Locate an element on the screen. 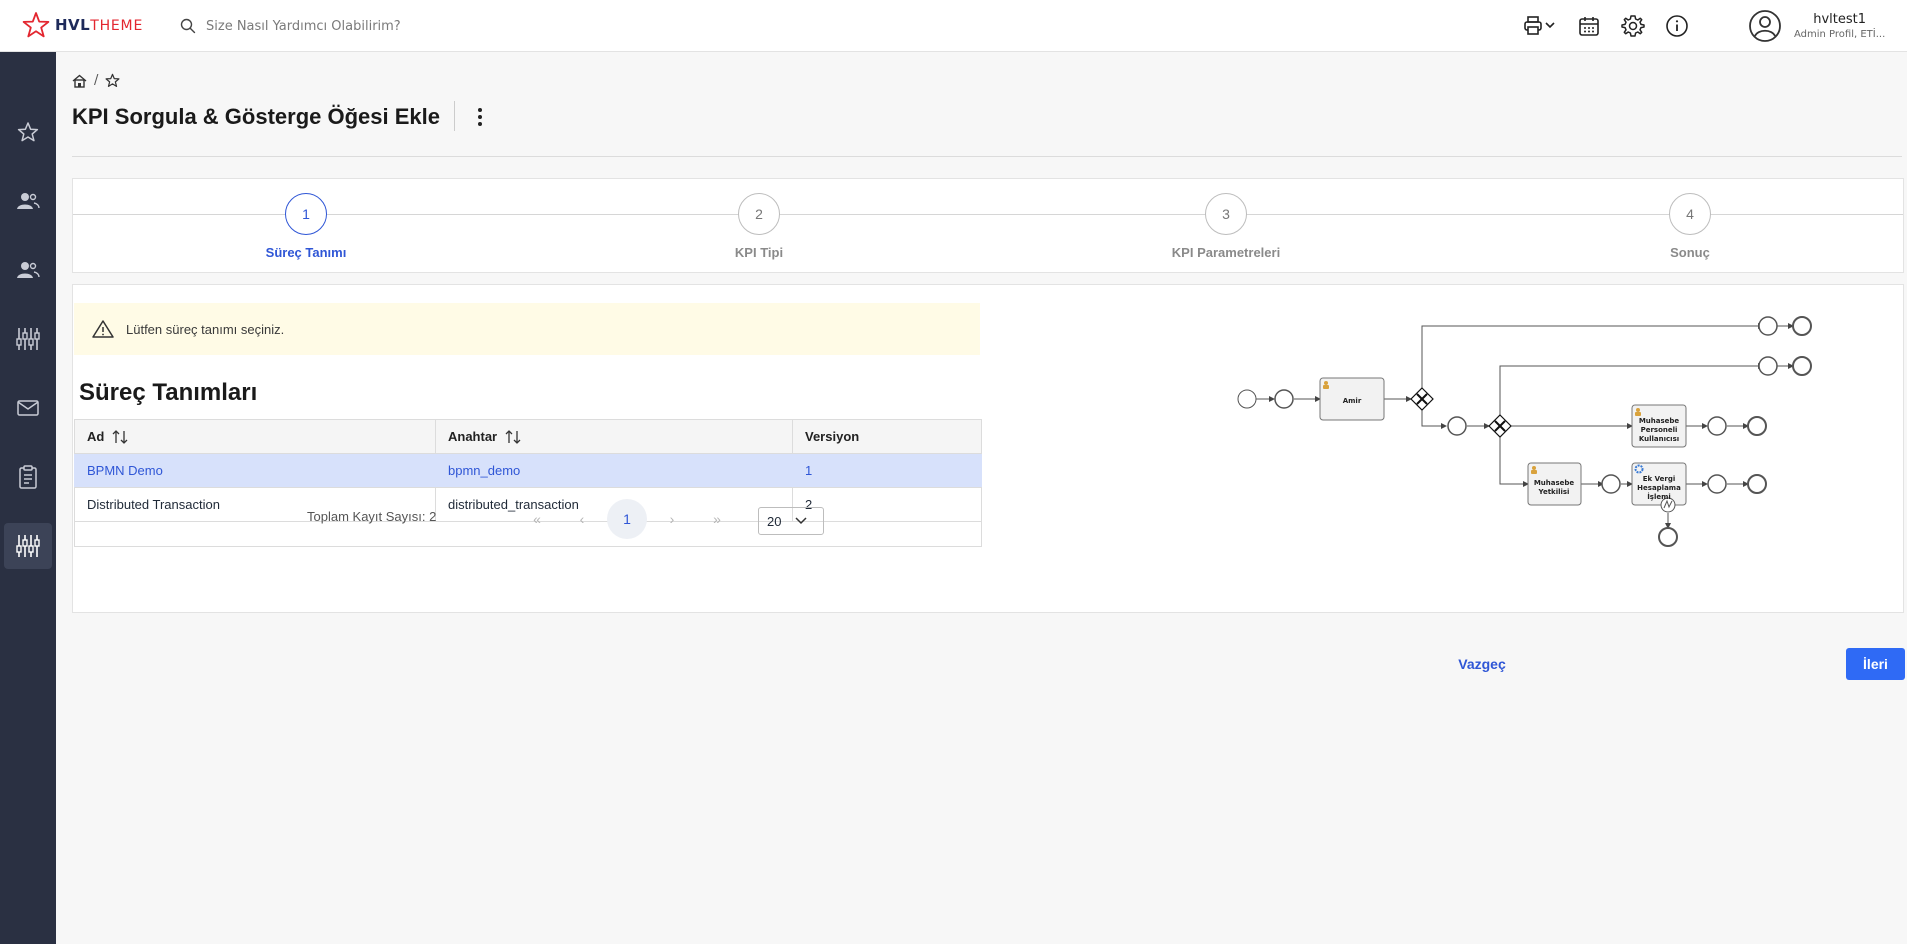 The height and width of the screenshot is (944, 1907). calendar-button is located at coordinates (1589, 26).